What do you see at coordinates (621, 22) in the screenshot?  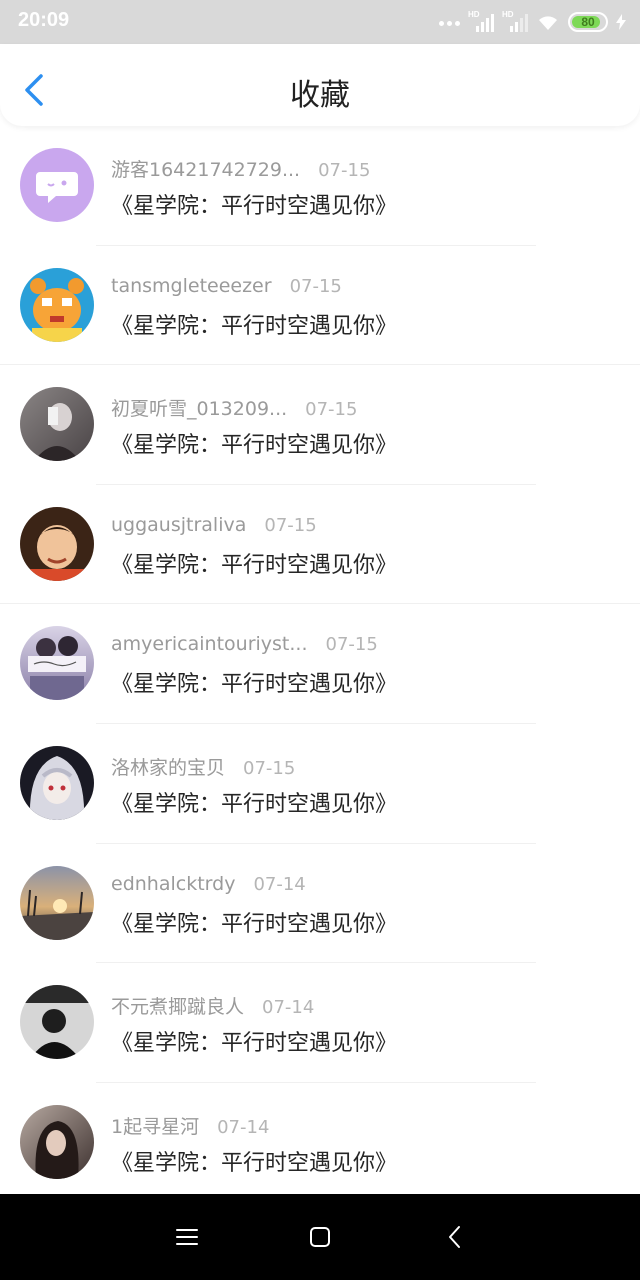 I see `charging-icon` at bounding box center [621, 22].